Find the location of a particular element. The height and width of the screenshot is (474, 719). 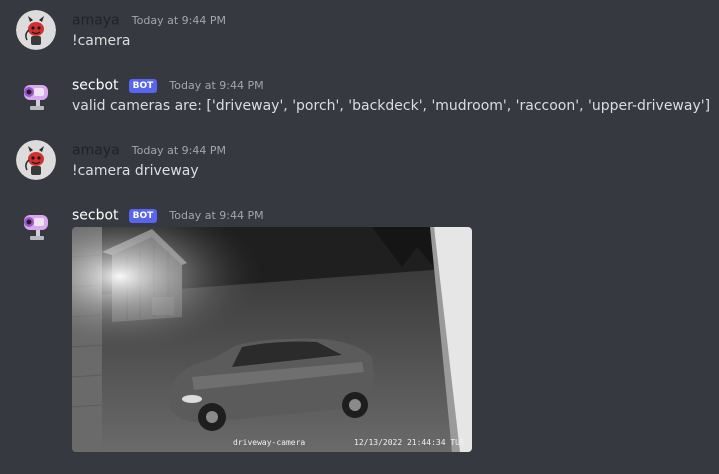

camera-label-overlay: driveway-camera is located at coordinates (269, 442).